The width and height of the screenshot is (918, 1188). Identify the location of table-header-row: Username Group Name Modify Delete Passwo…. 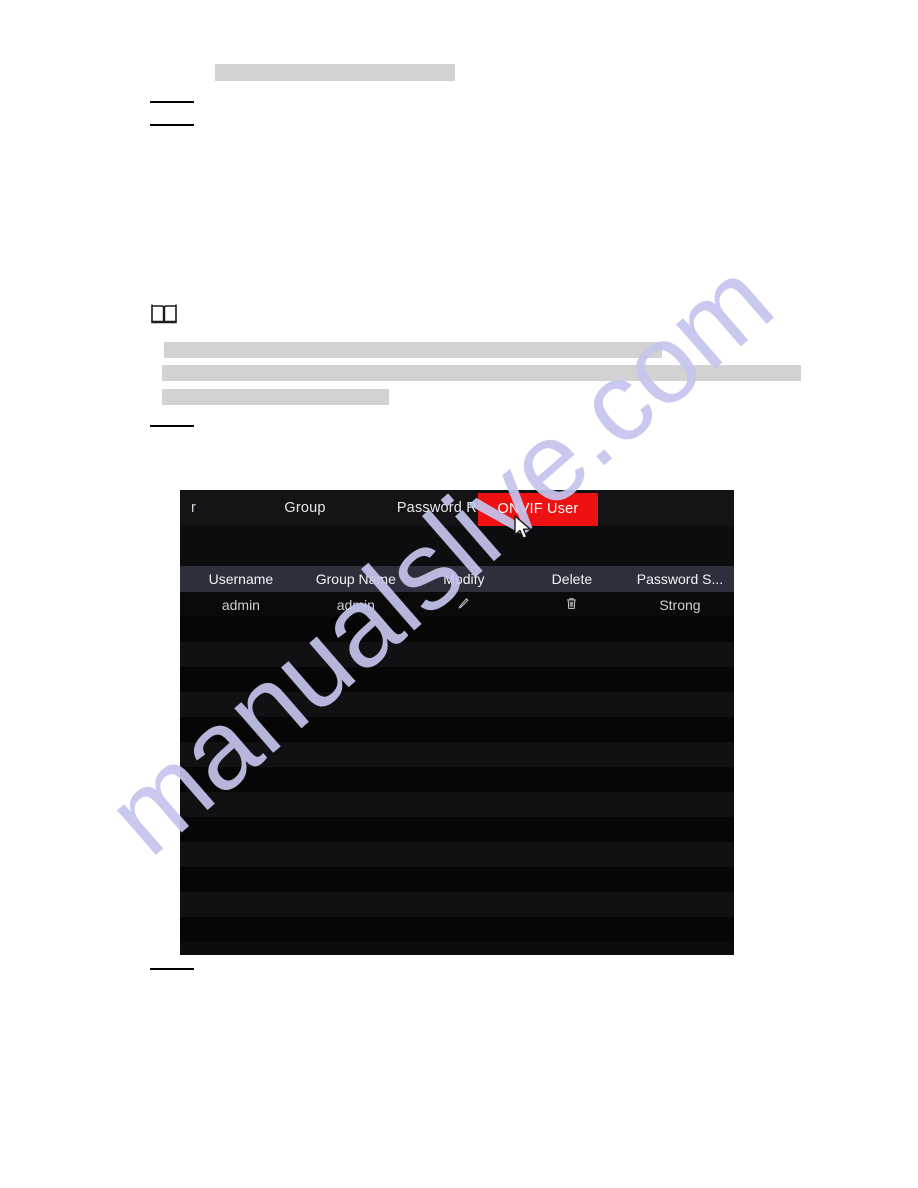
(457, 579).